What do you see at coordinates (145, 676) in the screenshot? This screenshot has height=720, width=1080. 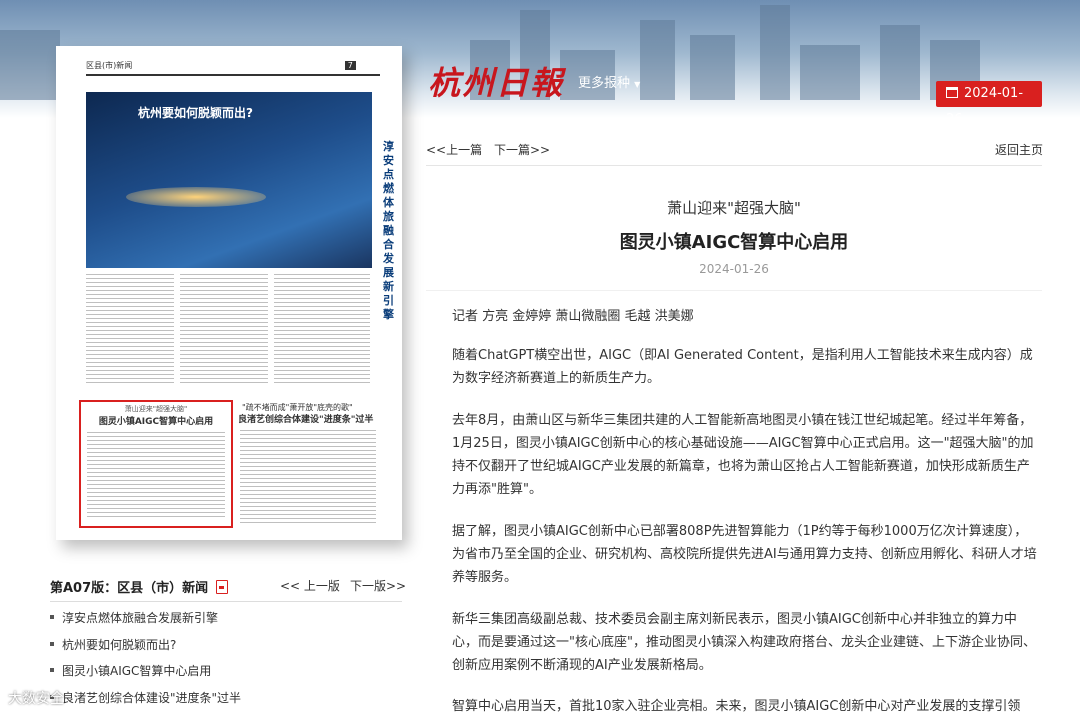 I see `list-item: 图灵小镇AIGC智算中心启用` at bounding box center [145, 676].